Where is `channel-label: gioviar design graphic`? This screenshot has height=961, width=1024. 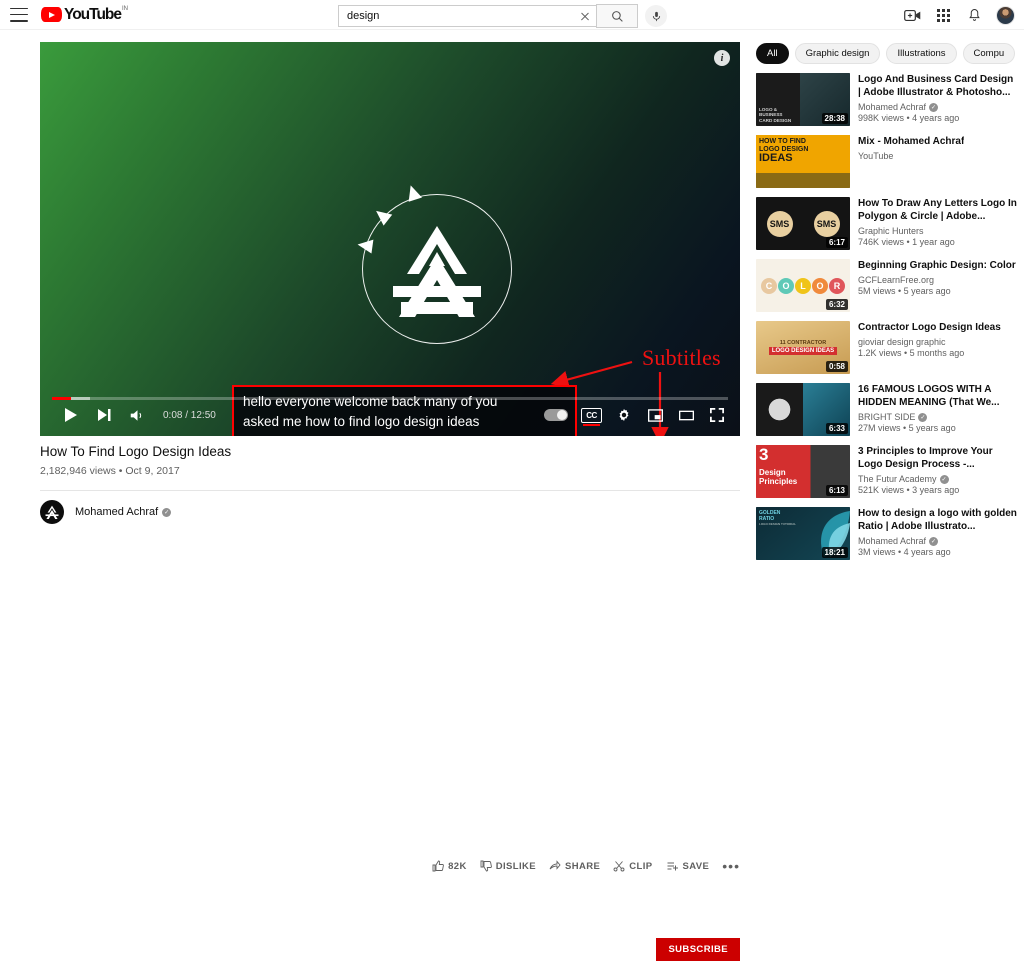 channel-label: gioviar design graphic is located at coordinates (902, 342).